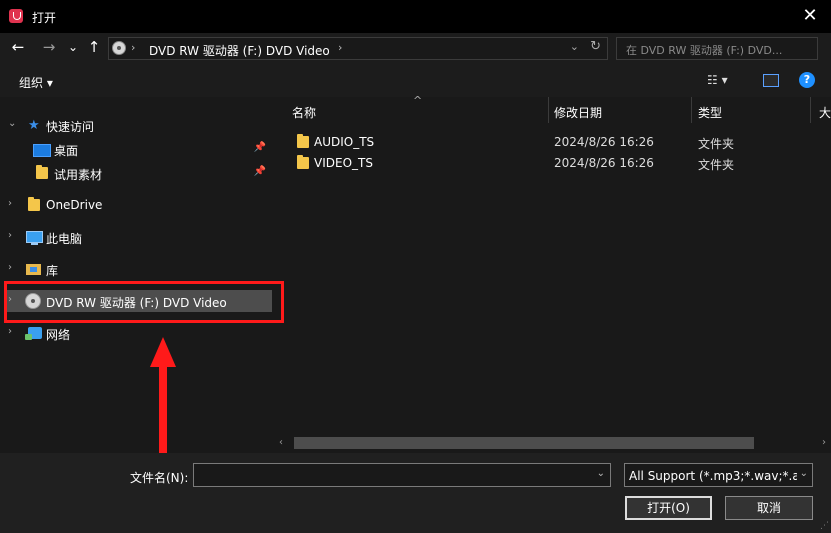 The height and width of the screenshot is (533, 831). Describe the element at coordinates (16, 16) in the screenshot. I see `music-app-icon` at that location.